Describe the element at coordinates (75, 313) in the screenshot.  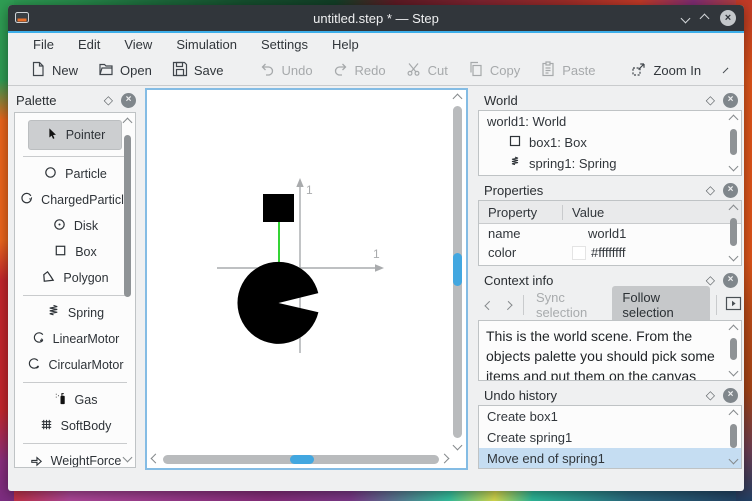
I see `palette-item-spring: Spring` at that location.